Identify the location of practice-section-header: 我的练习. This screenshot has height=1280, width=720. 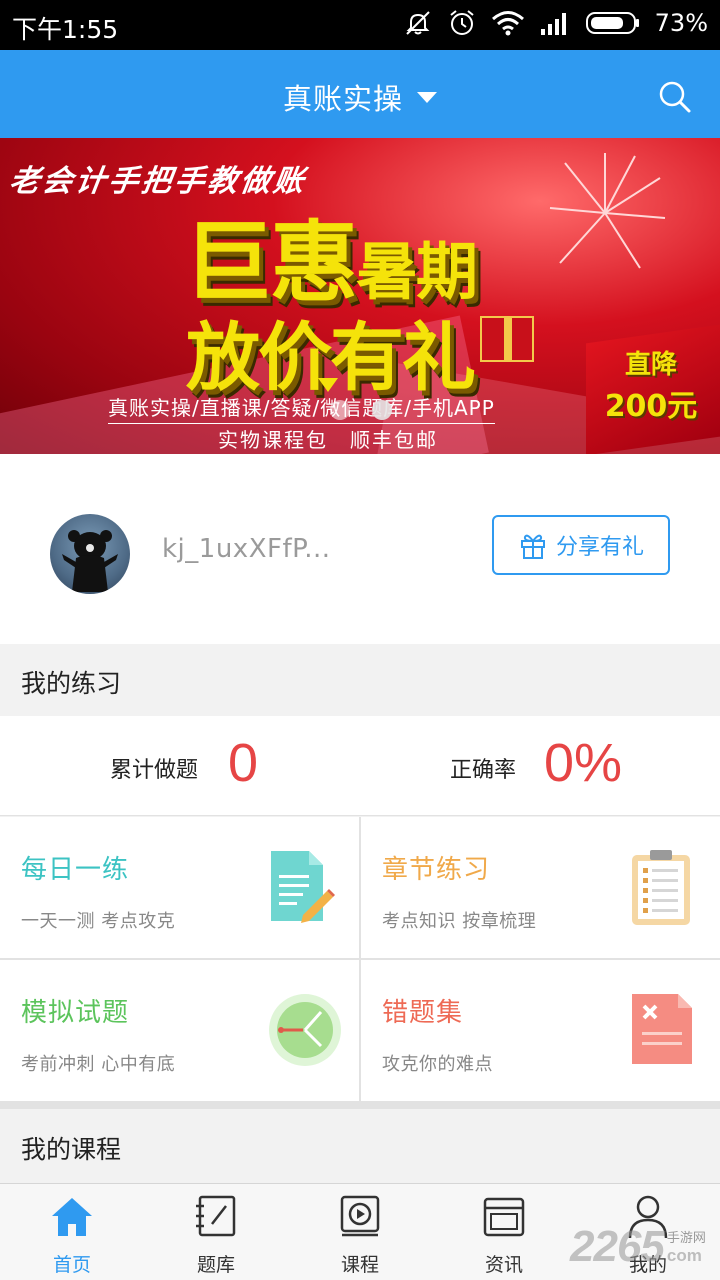
(360, 680).